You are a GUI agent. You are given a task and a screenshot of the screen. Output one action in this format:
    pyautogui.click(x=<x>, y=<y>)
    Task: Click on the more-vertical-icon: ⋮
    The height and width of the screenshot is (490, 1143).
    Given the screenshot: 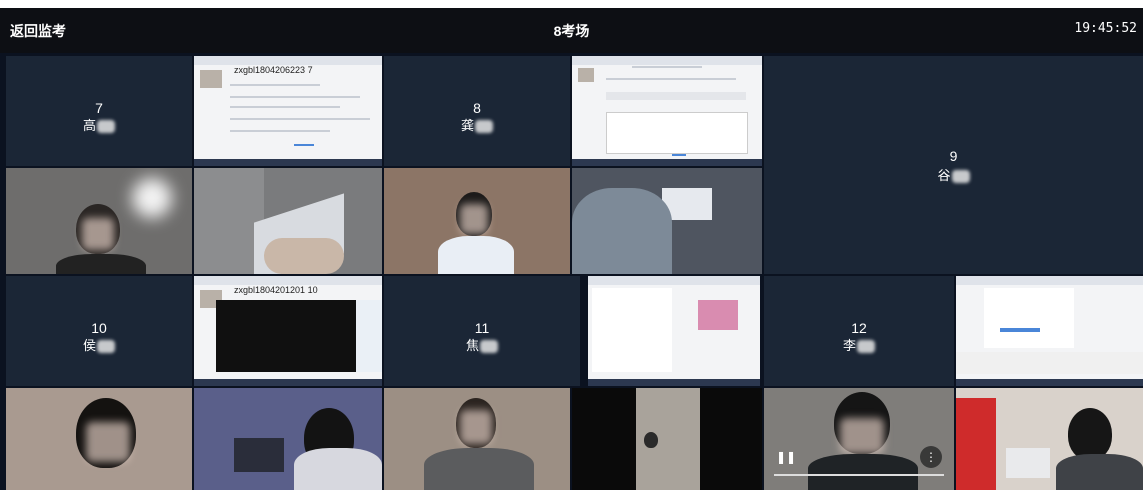 What is the action you would take?
    pyautogui.click(x=931, y=457)
    